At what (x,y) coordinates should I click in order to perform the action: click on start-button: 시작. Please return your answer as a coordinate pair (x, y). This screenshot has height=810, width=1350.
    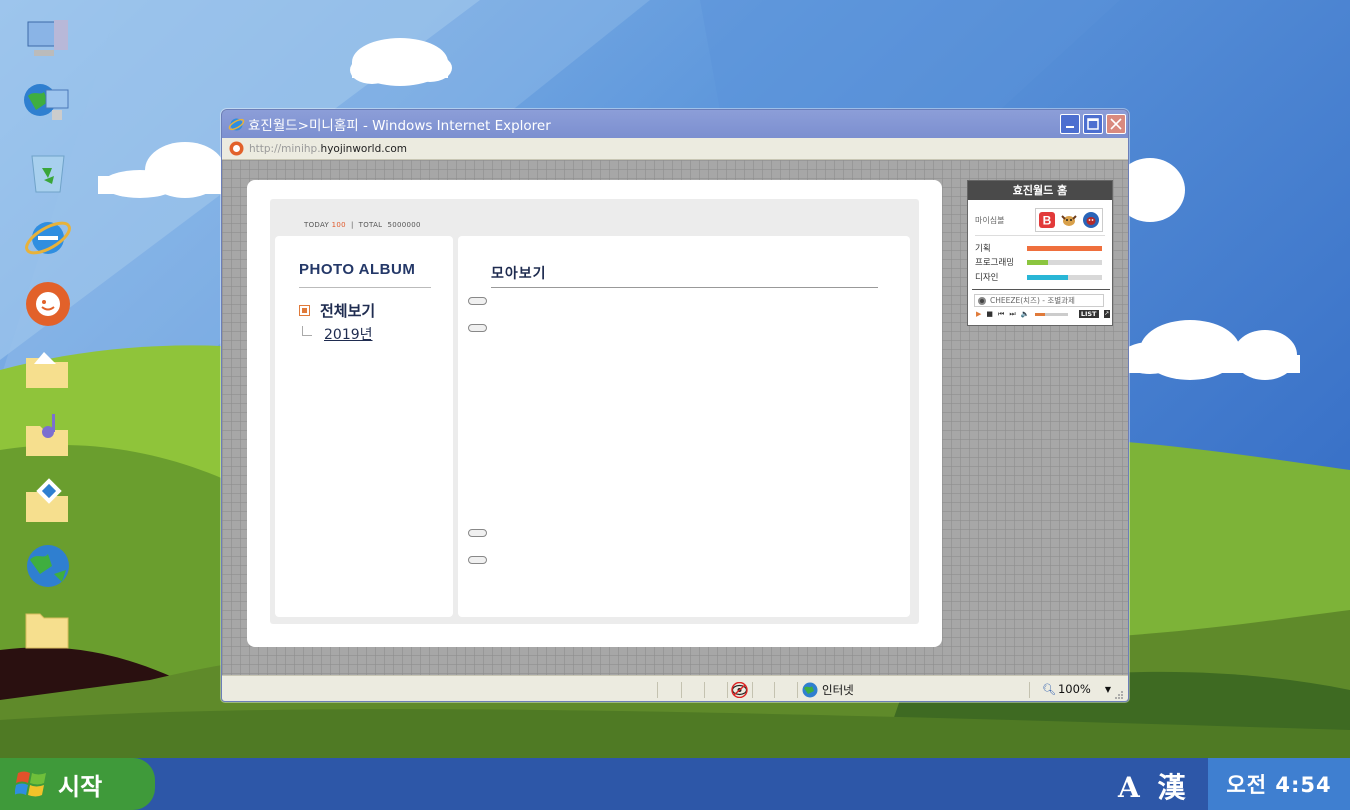
    Looking at the image, I should click on (77, 784).